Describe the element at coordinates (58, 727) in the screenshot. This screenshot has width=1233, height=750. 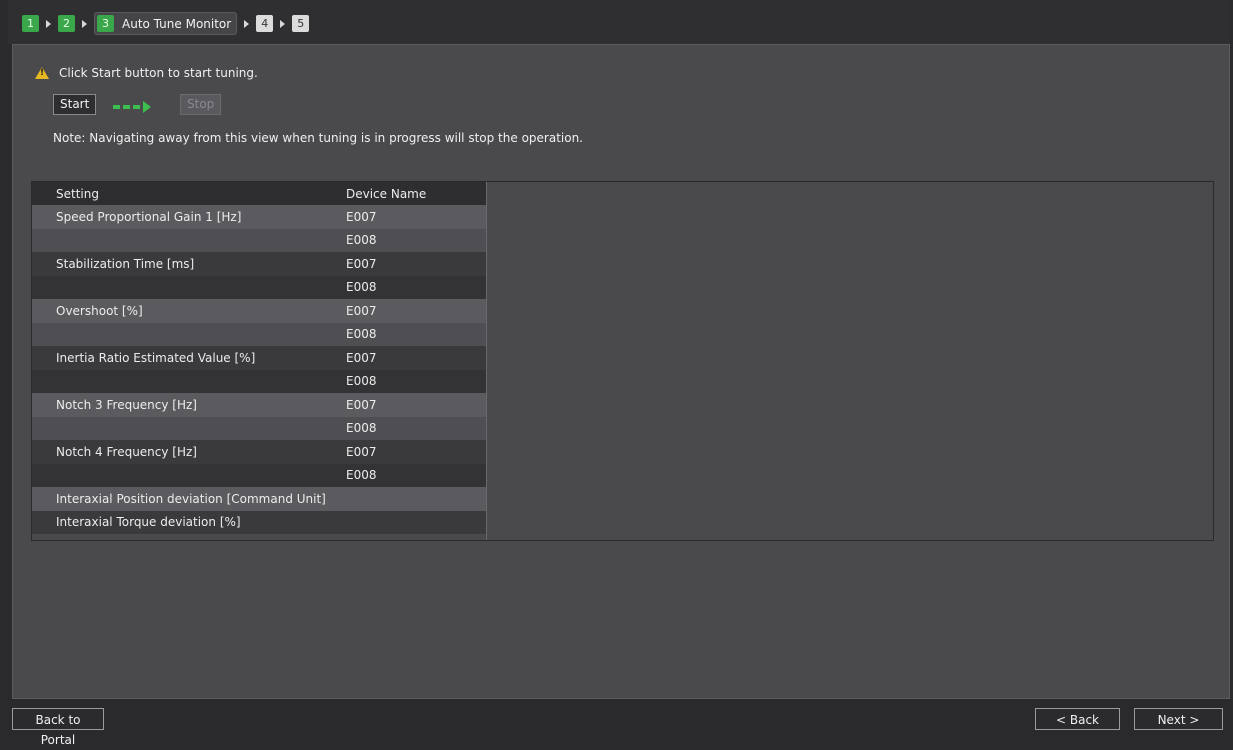
I see `back-to-portal-button: Back to Portal` at that location.